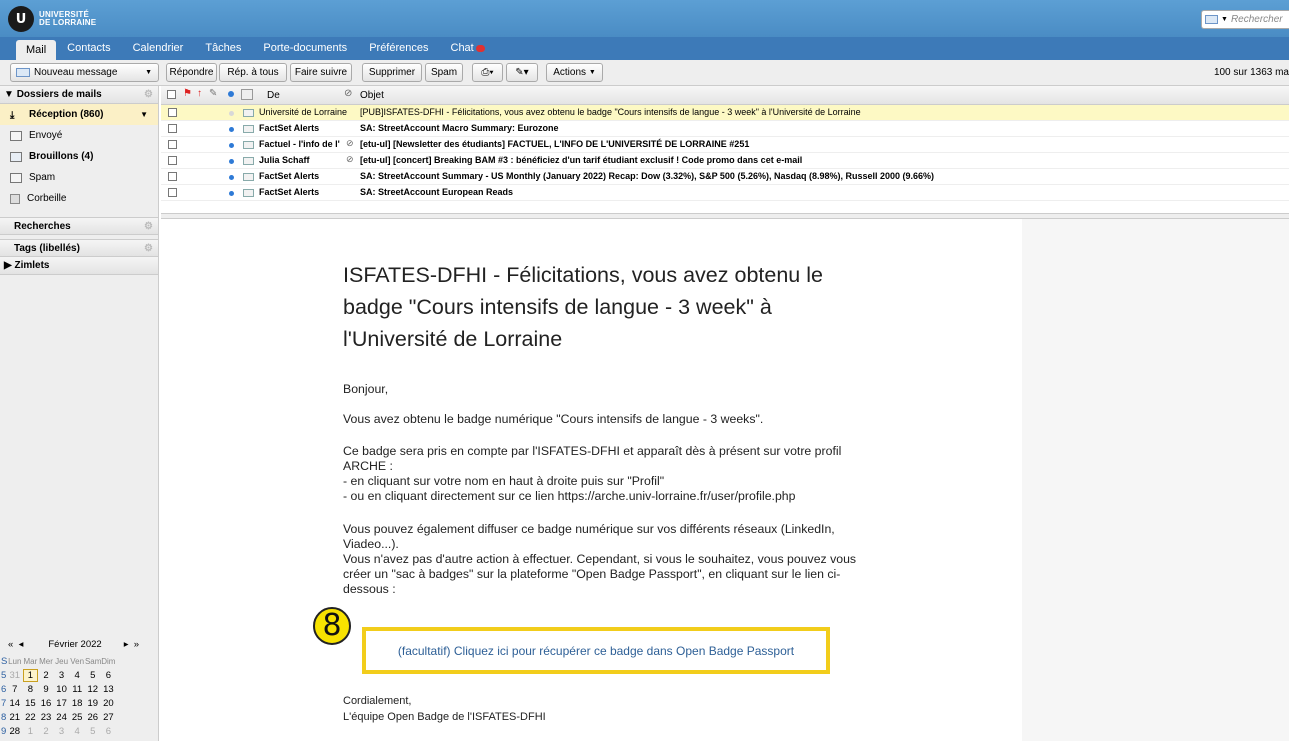 This screenshot has width=1289, height=741. Describe the element at coordinates (3, 703) in the screenshot. I see `week-number: 7` at that location.